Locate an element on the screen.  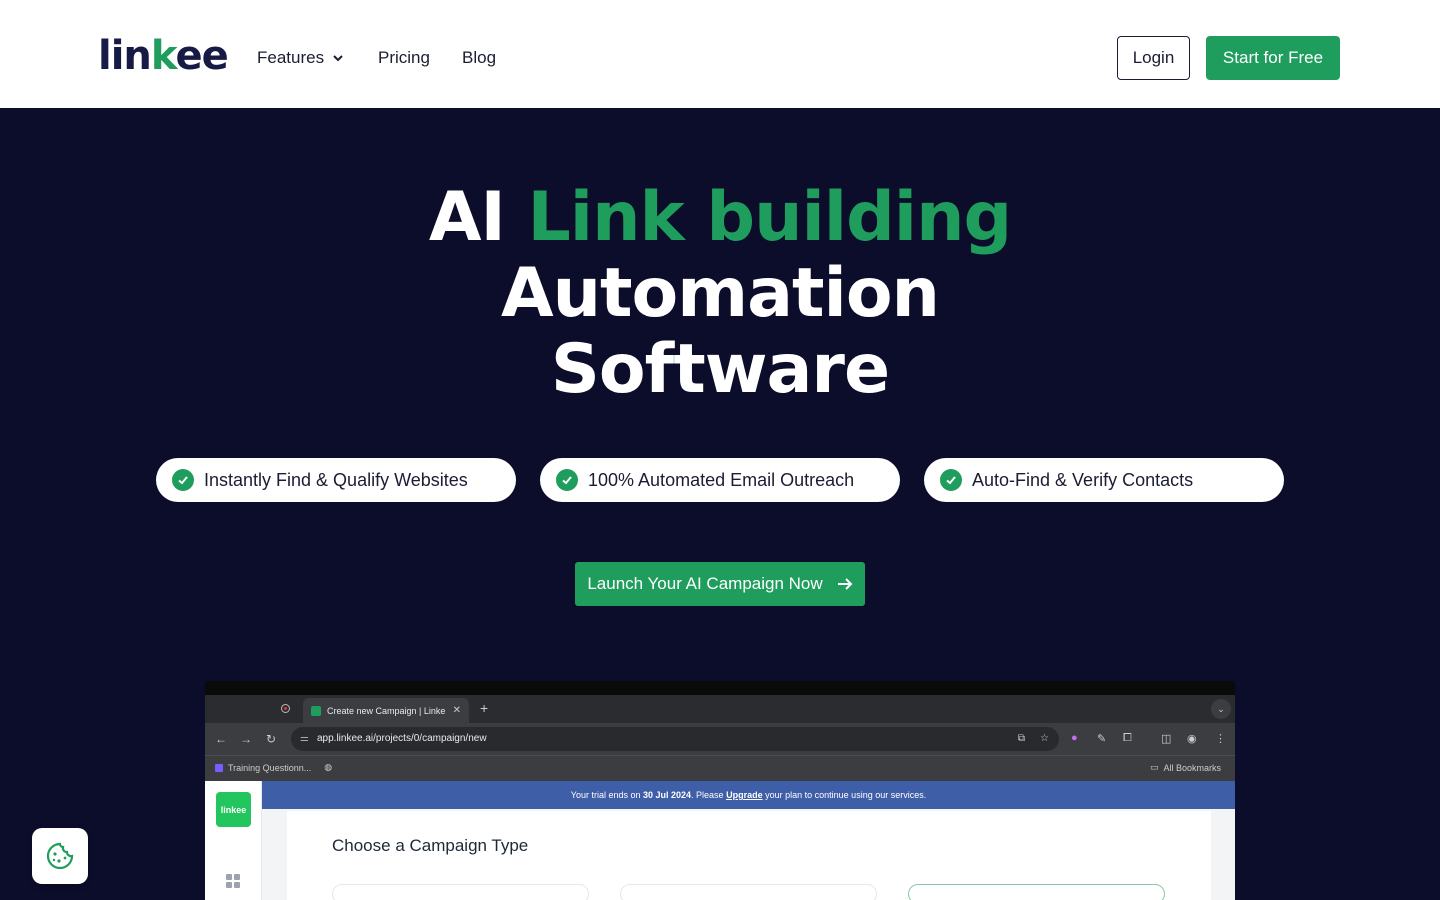
site-settings-icon: ⚌ is located at coordinates (304, 738).